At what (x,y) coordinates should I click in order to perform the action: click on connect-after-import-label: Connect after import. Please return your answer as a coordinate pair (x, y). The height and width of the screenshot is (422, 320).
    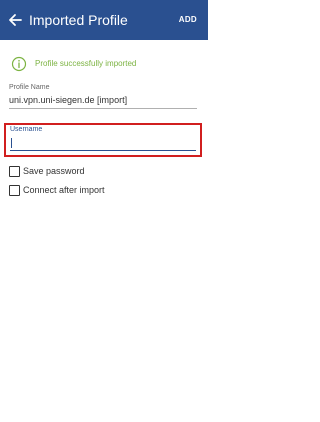
    Looking at the image, I should click on (64, 190).